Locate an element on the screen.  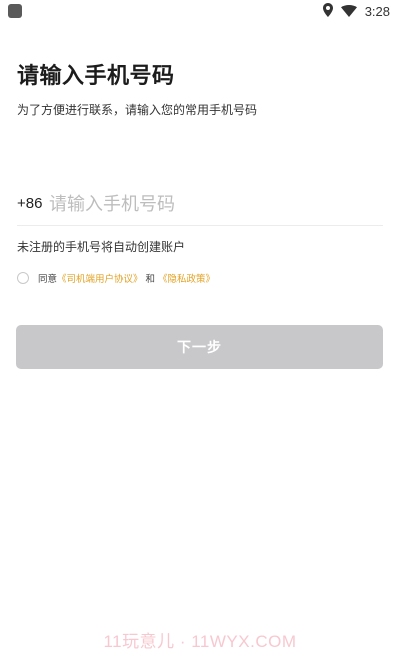
agreement-row: 同意 《司机端用户协议》 和 《隐私政策》 is located at coordinates (116, 278).